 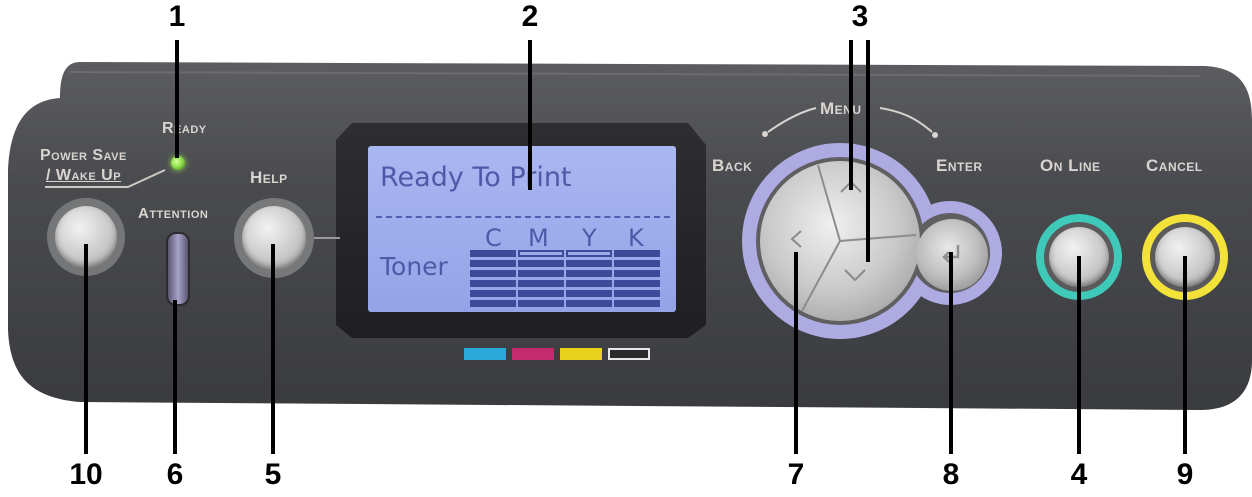 I want to click on callout-3: 3, so click(x=860, y=16).